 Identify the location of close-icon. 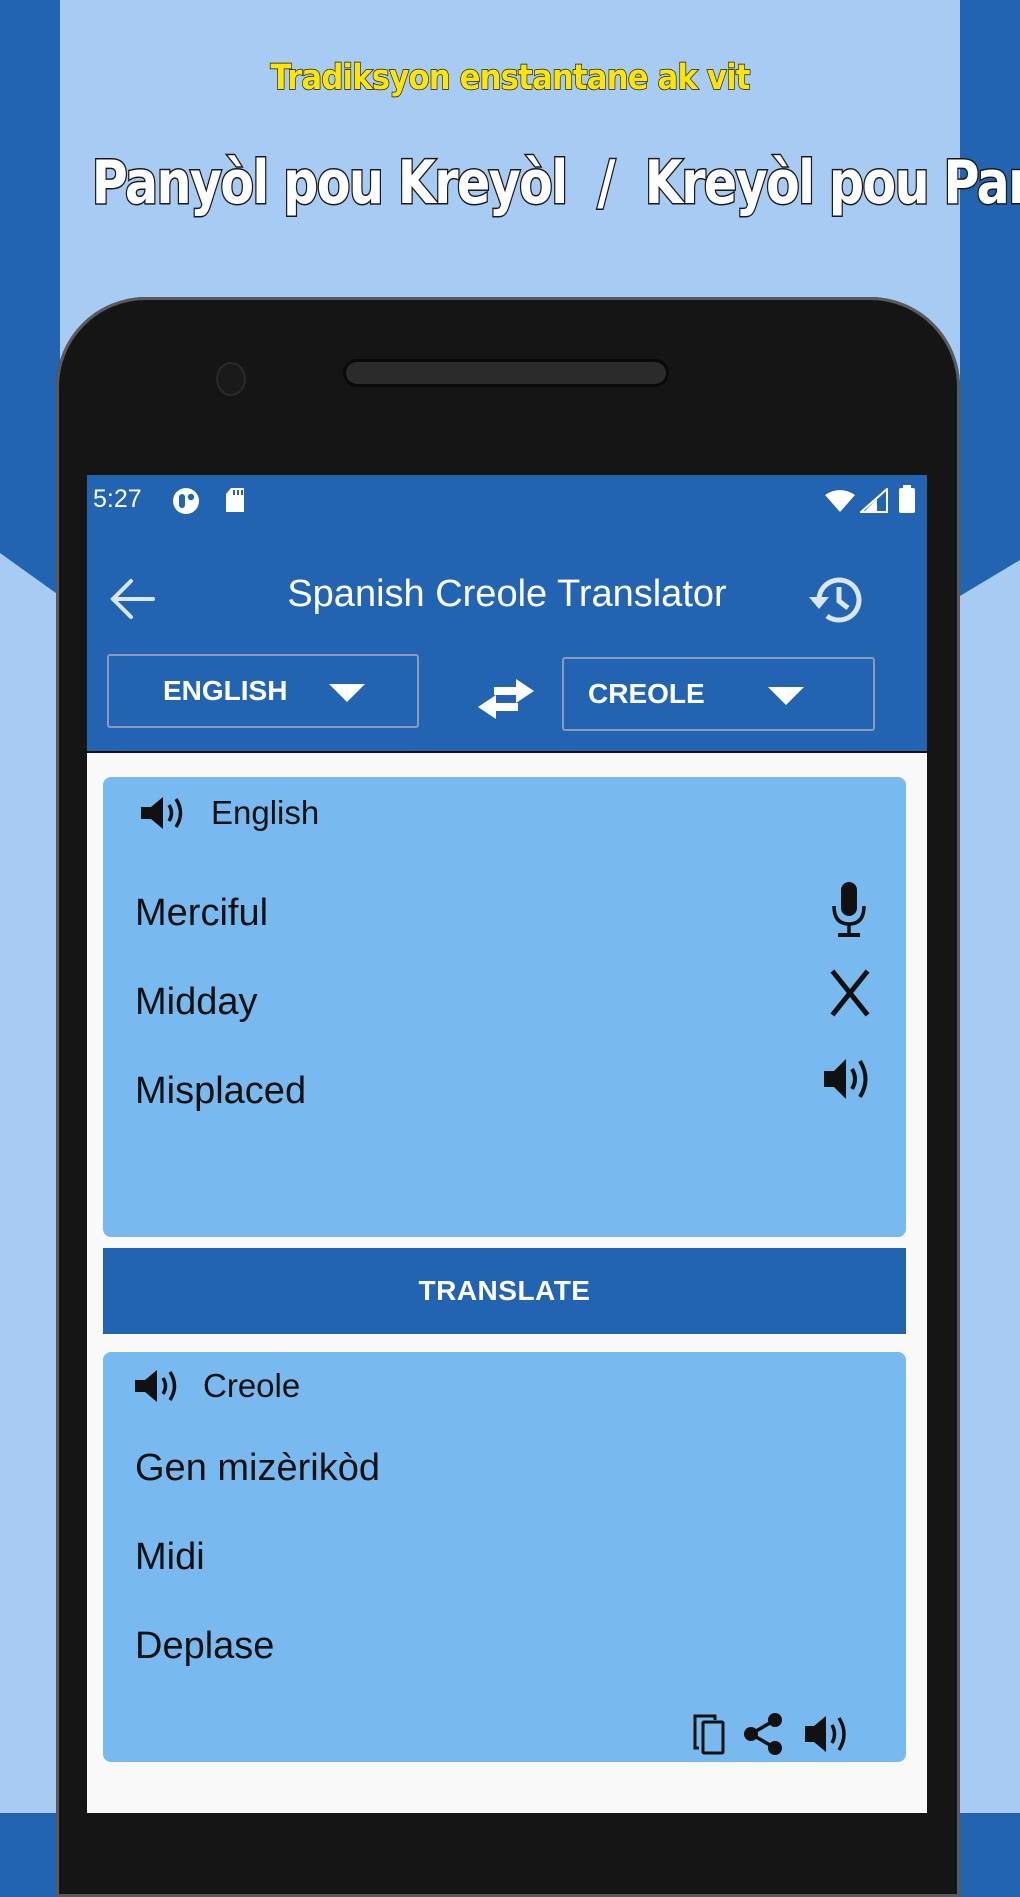
(850, 993).